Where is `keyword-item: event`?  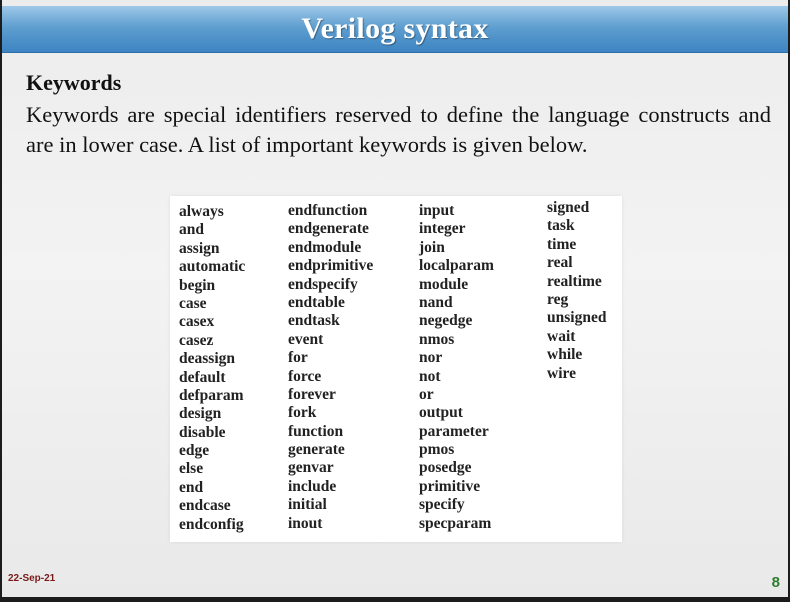
keyword-item: event is located at coordinates (306, 339).